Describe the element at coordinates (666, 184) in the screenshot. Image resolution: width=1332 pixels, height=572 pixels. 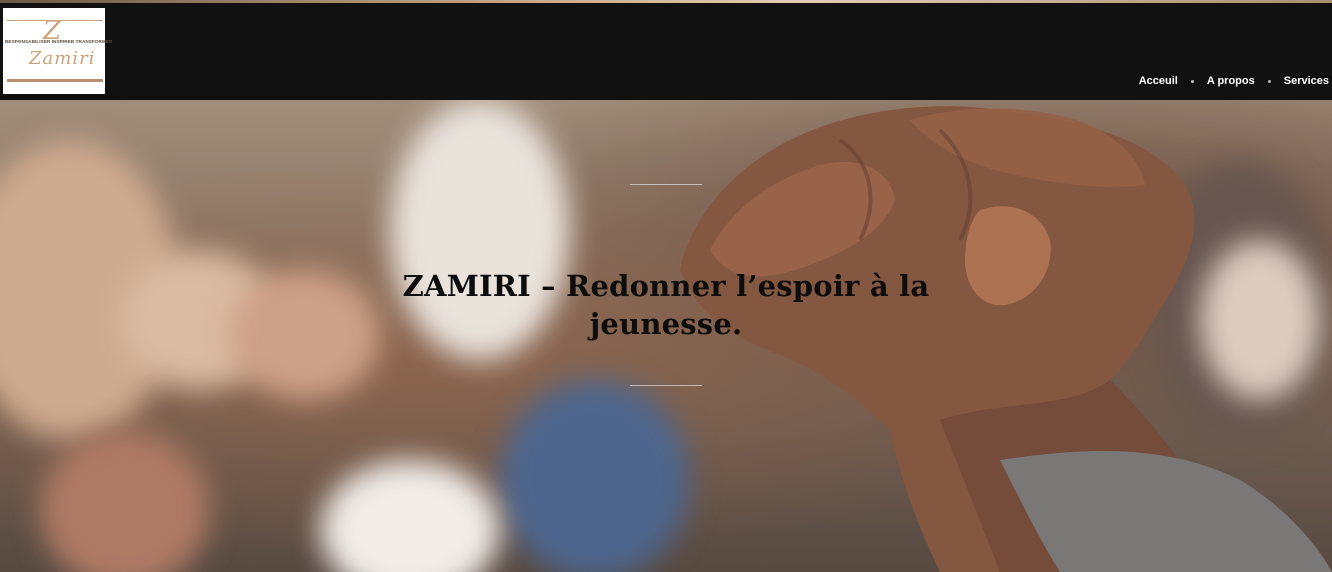
I see `hero-divider-top` at that location.